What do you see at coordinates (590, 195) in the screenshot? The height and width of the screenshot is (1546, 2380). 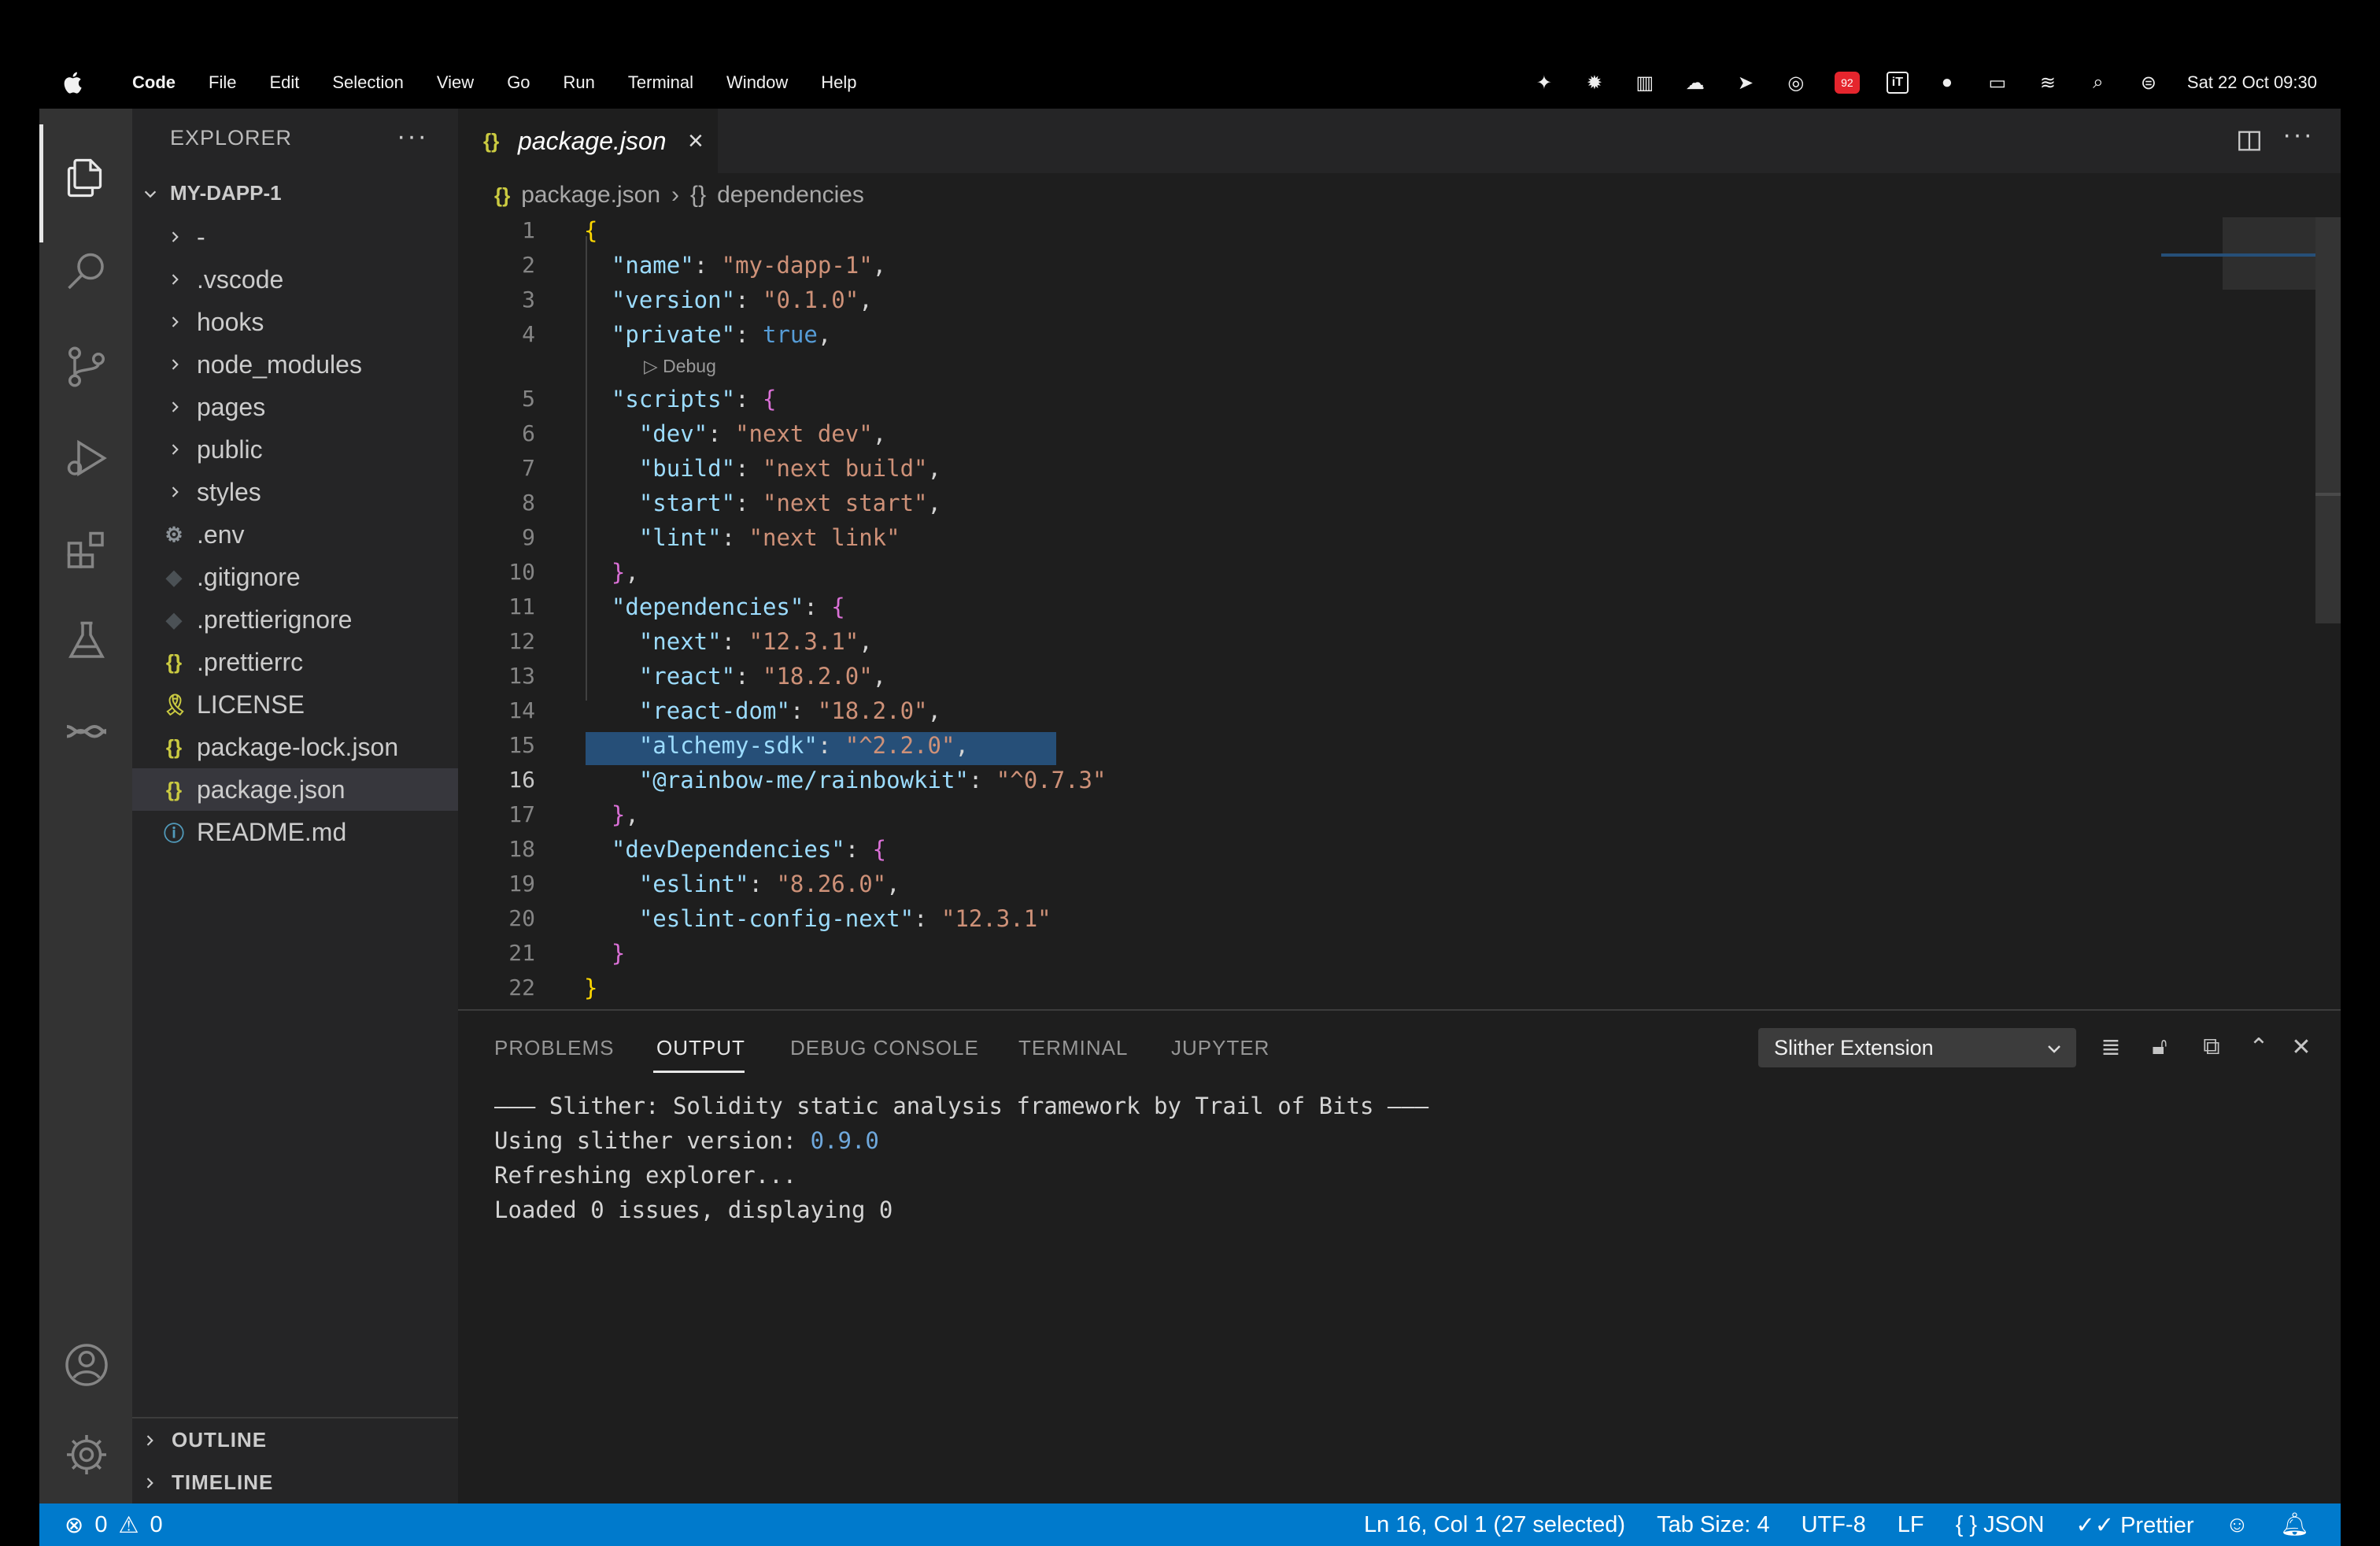 I see `breadcrumb-file: package.json` at bounding box center [590, 195].